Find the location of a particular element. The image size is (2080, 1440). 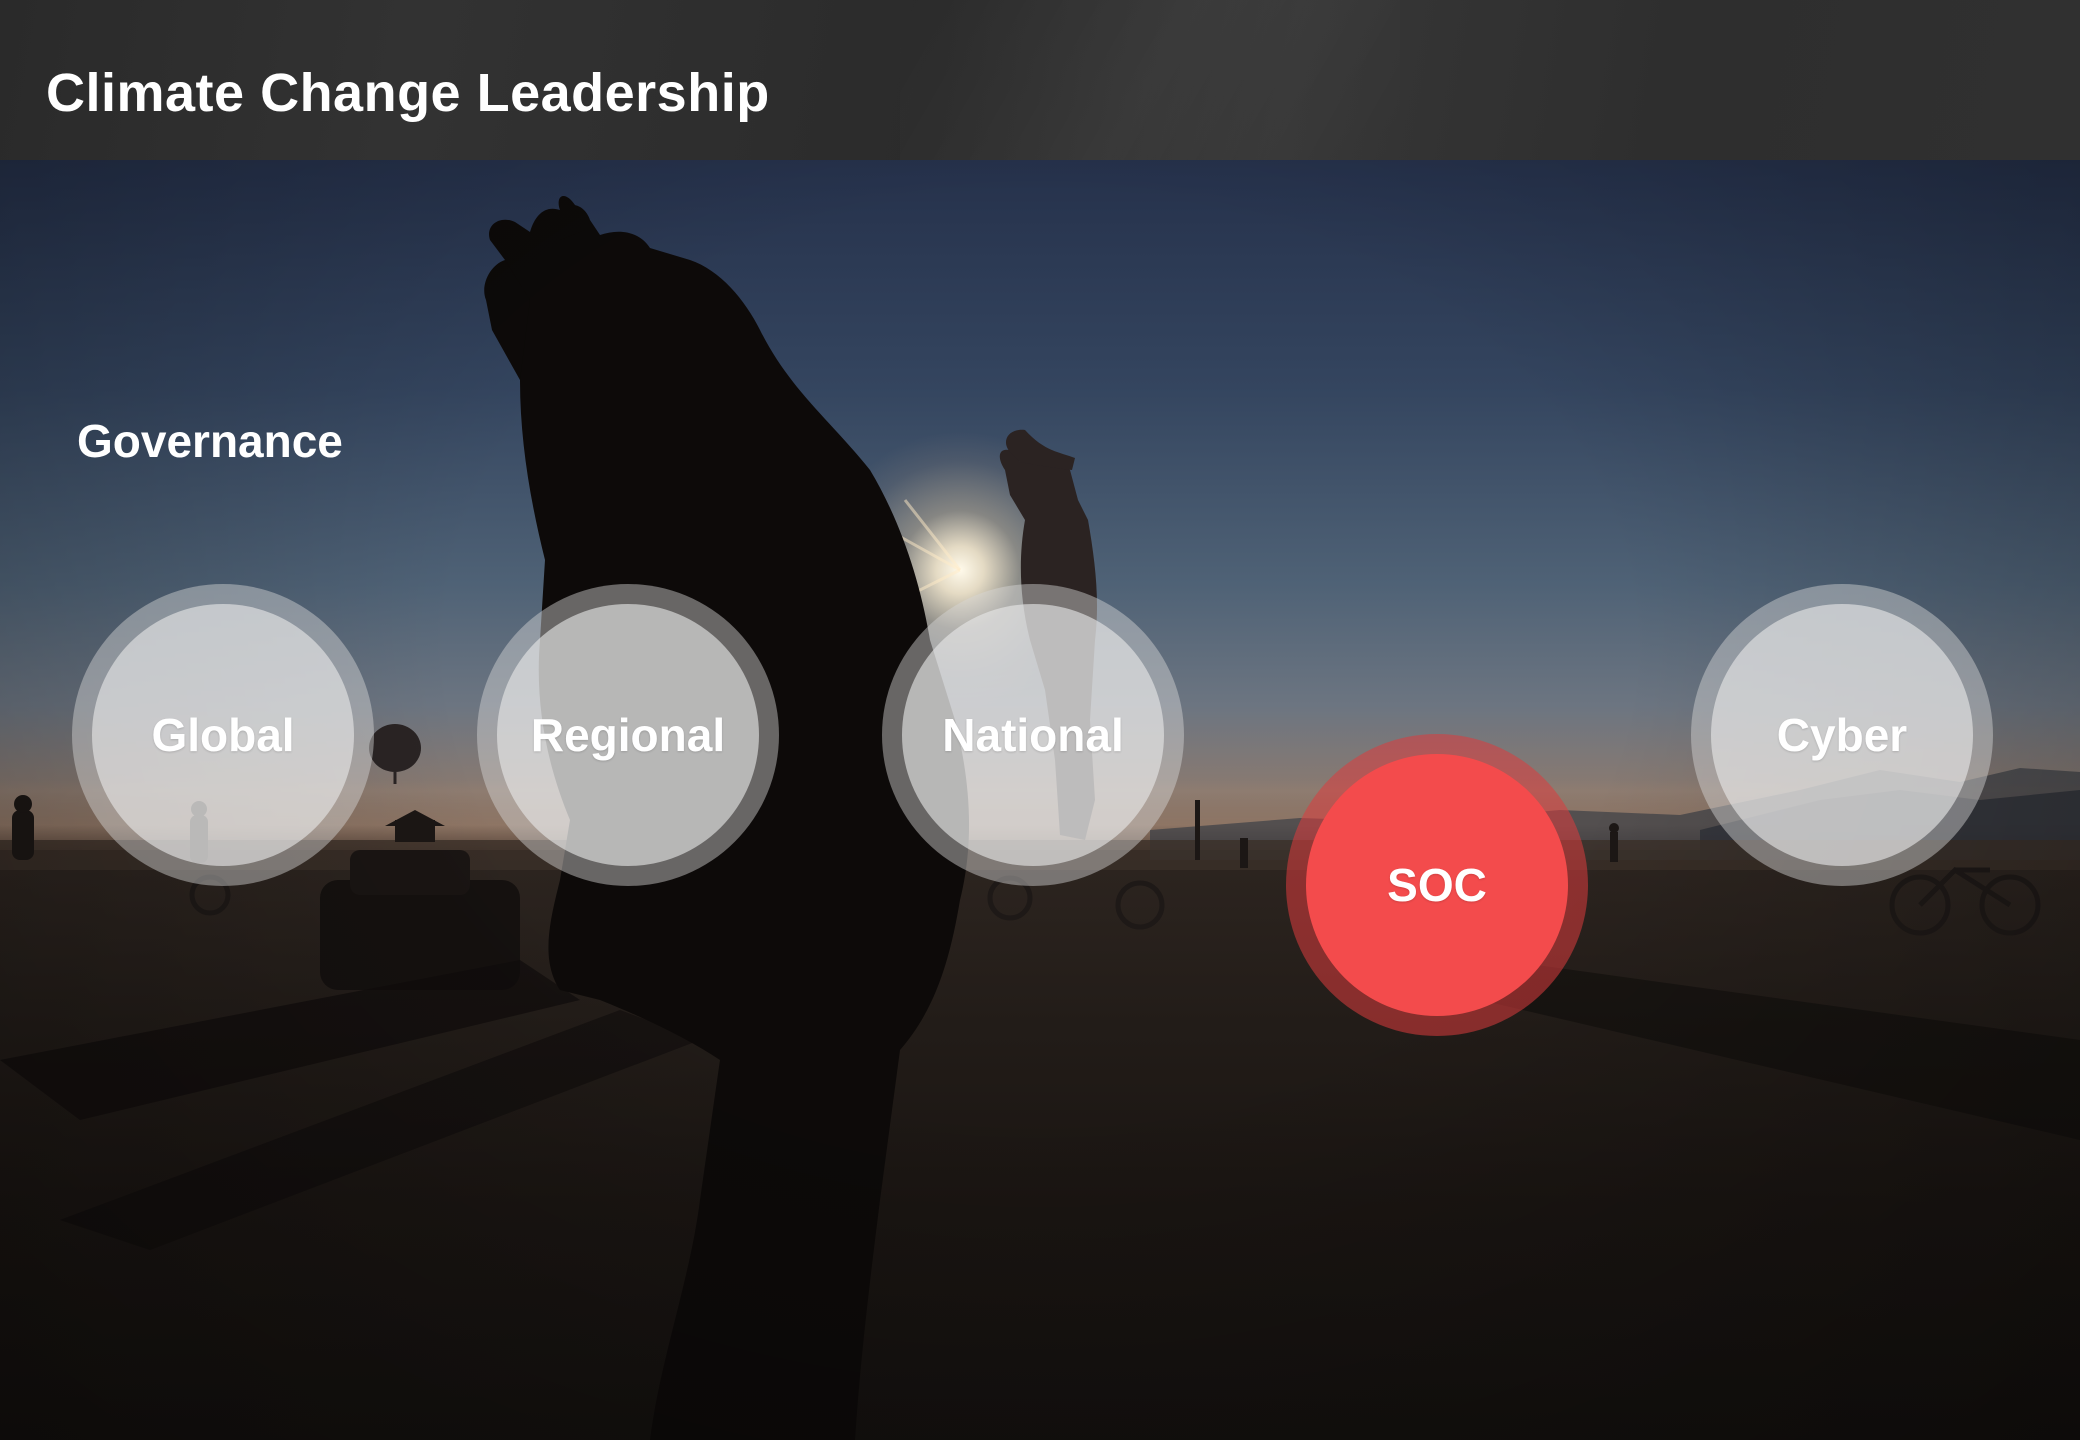

node-global-label: Global is located at coordinates (223, 735).